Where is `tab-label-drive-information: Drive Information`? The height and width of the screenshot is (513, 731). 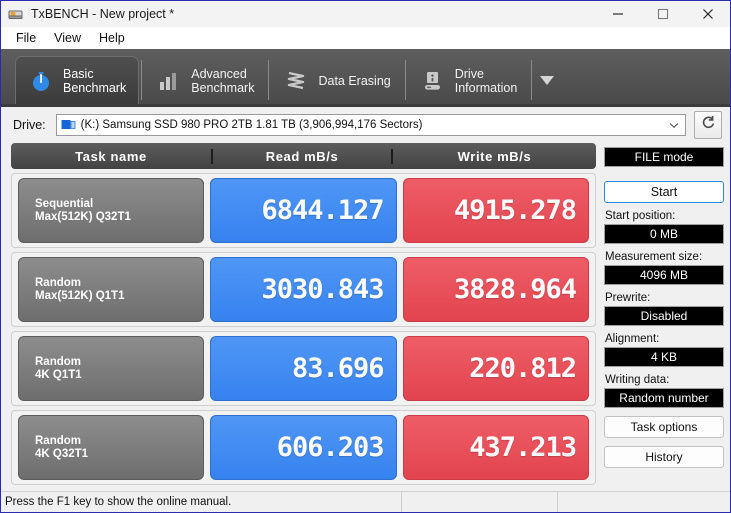
tab-label-drive-information: Drive Information is located at coordinates (486, 80).